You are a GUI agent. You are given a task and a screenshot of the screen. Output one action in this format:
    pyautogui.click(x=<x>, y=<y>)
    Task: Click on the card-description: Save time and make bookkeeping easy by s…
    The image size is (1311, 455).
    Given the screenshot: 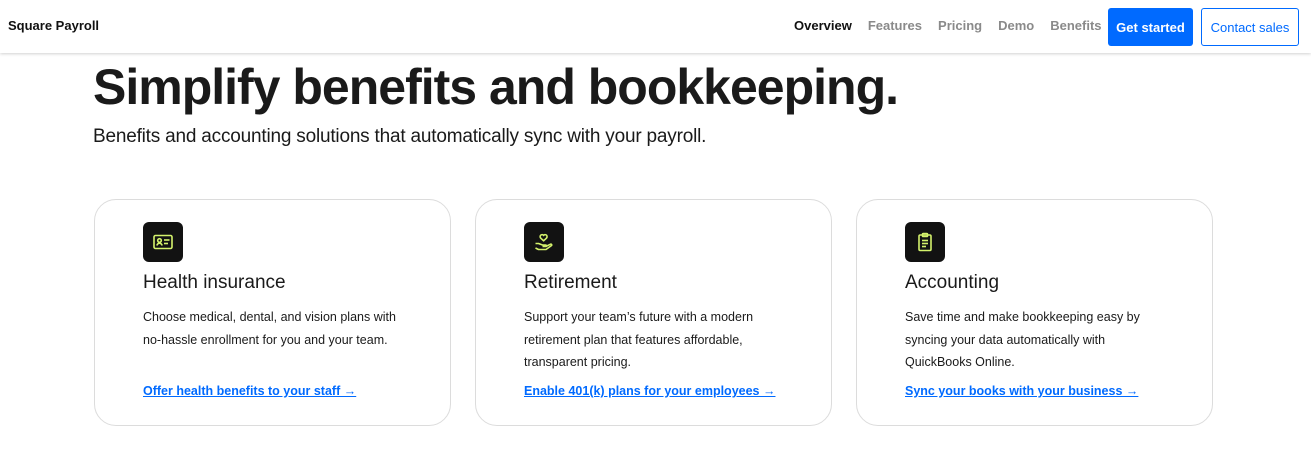 What is the action you would take?
    pyautogui.click(x=1022, y=339)
    